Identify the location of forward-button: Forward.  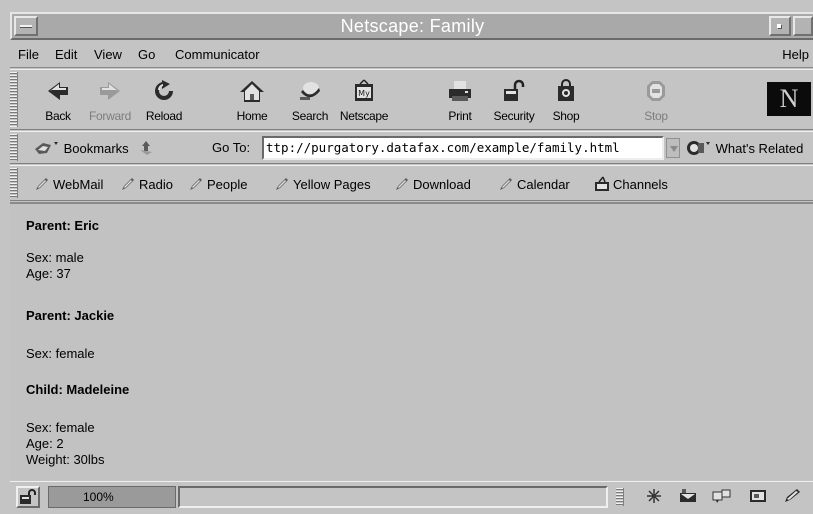
(110, 100).